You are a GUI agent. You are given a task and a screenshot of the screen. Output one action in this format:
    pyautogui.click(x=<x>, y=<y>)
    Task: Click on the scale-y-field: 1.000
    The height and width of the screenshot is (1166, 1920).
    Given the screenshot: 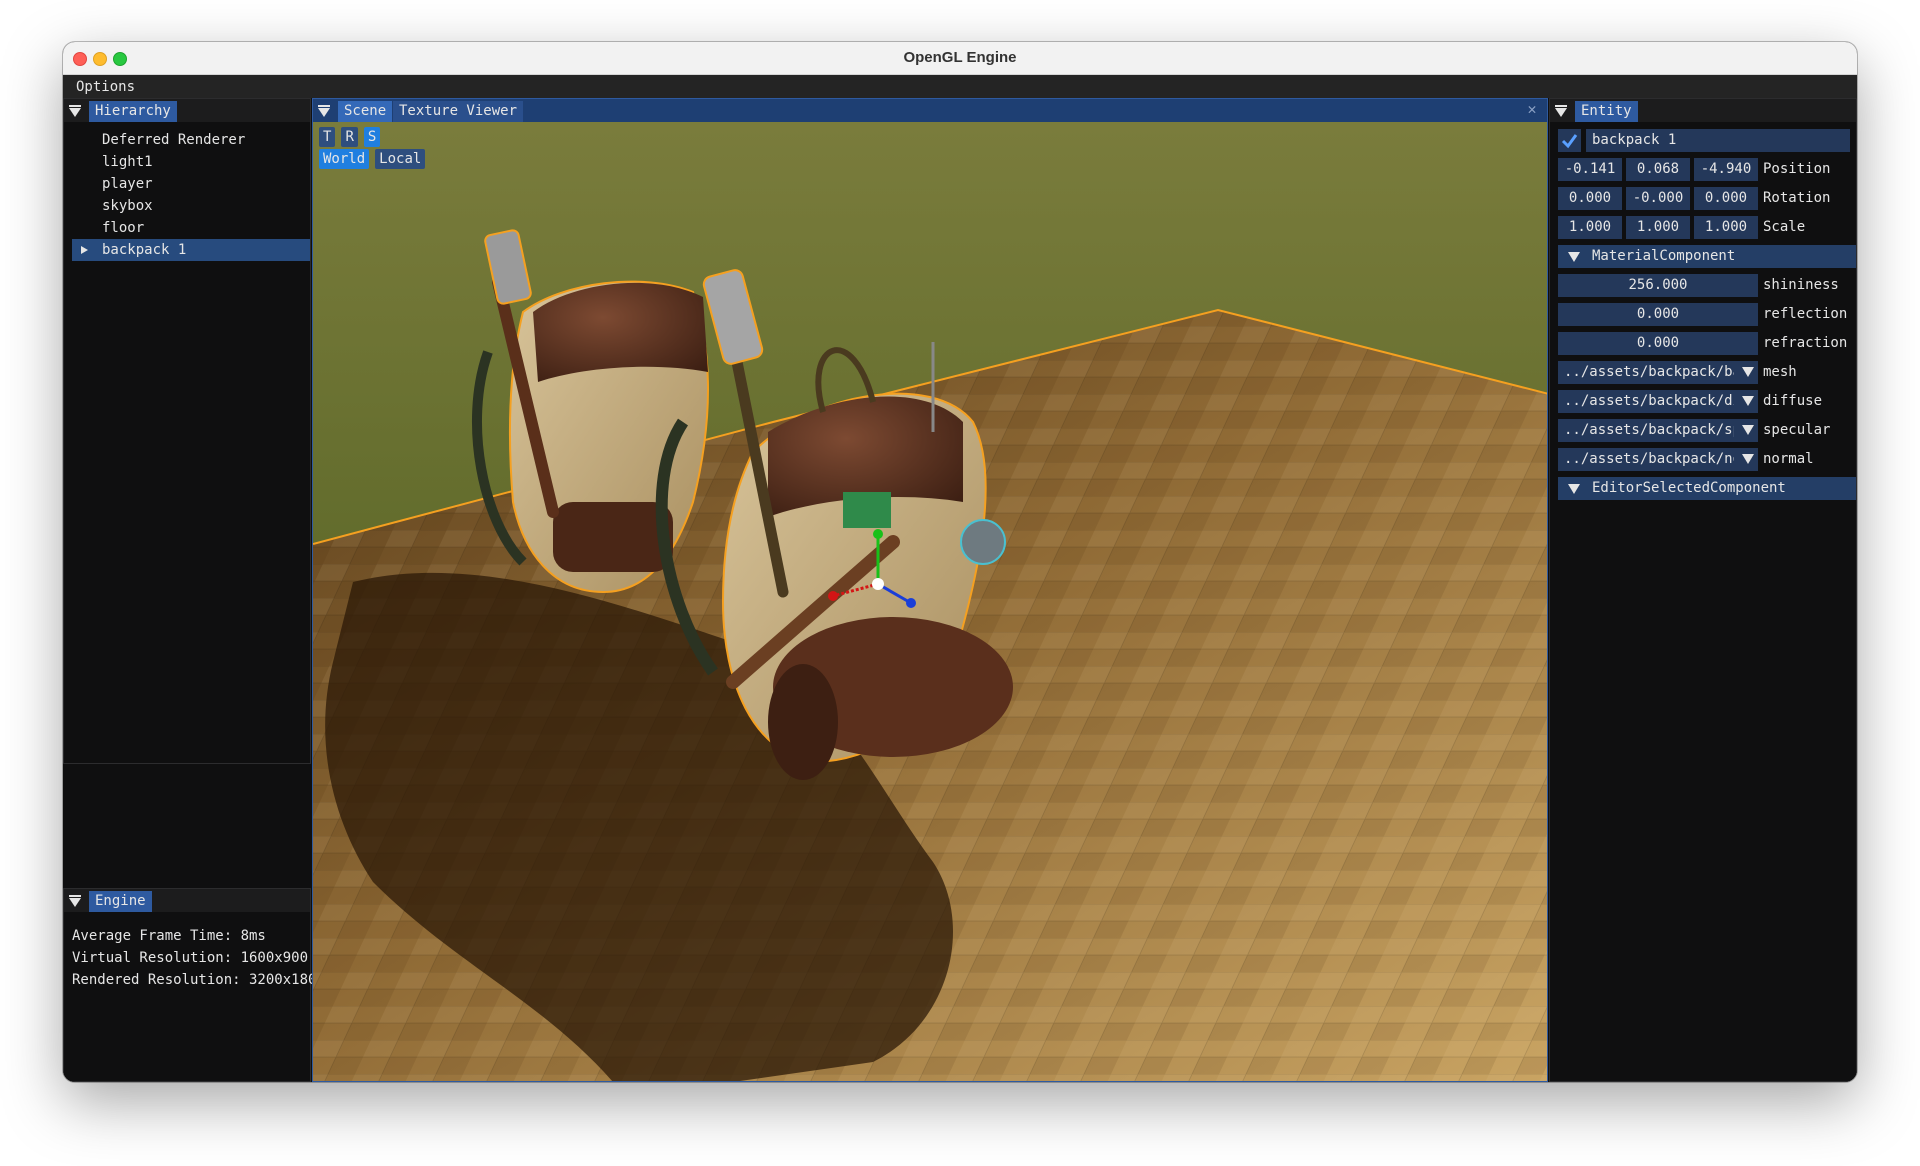 What is the action you would take?
    pyautogui.click(x=1658, y=227)
    